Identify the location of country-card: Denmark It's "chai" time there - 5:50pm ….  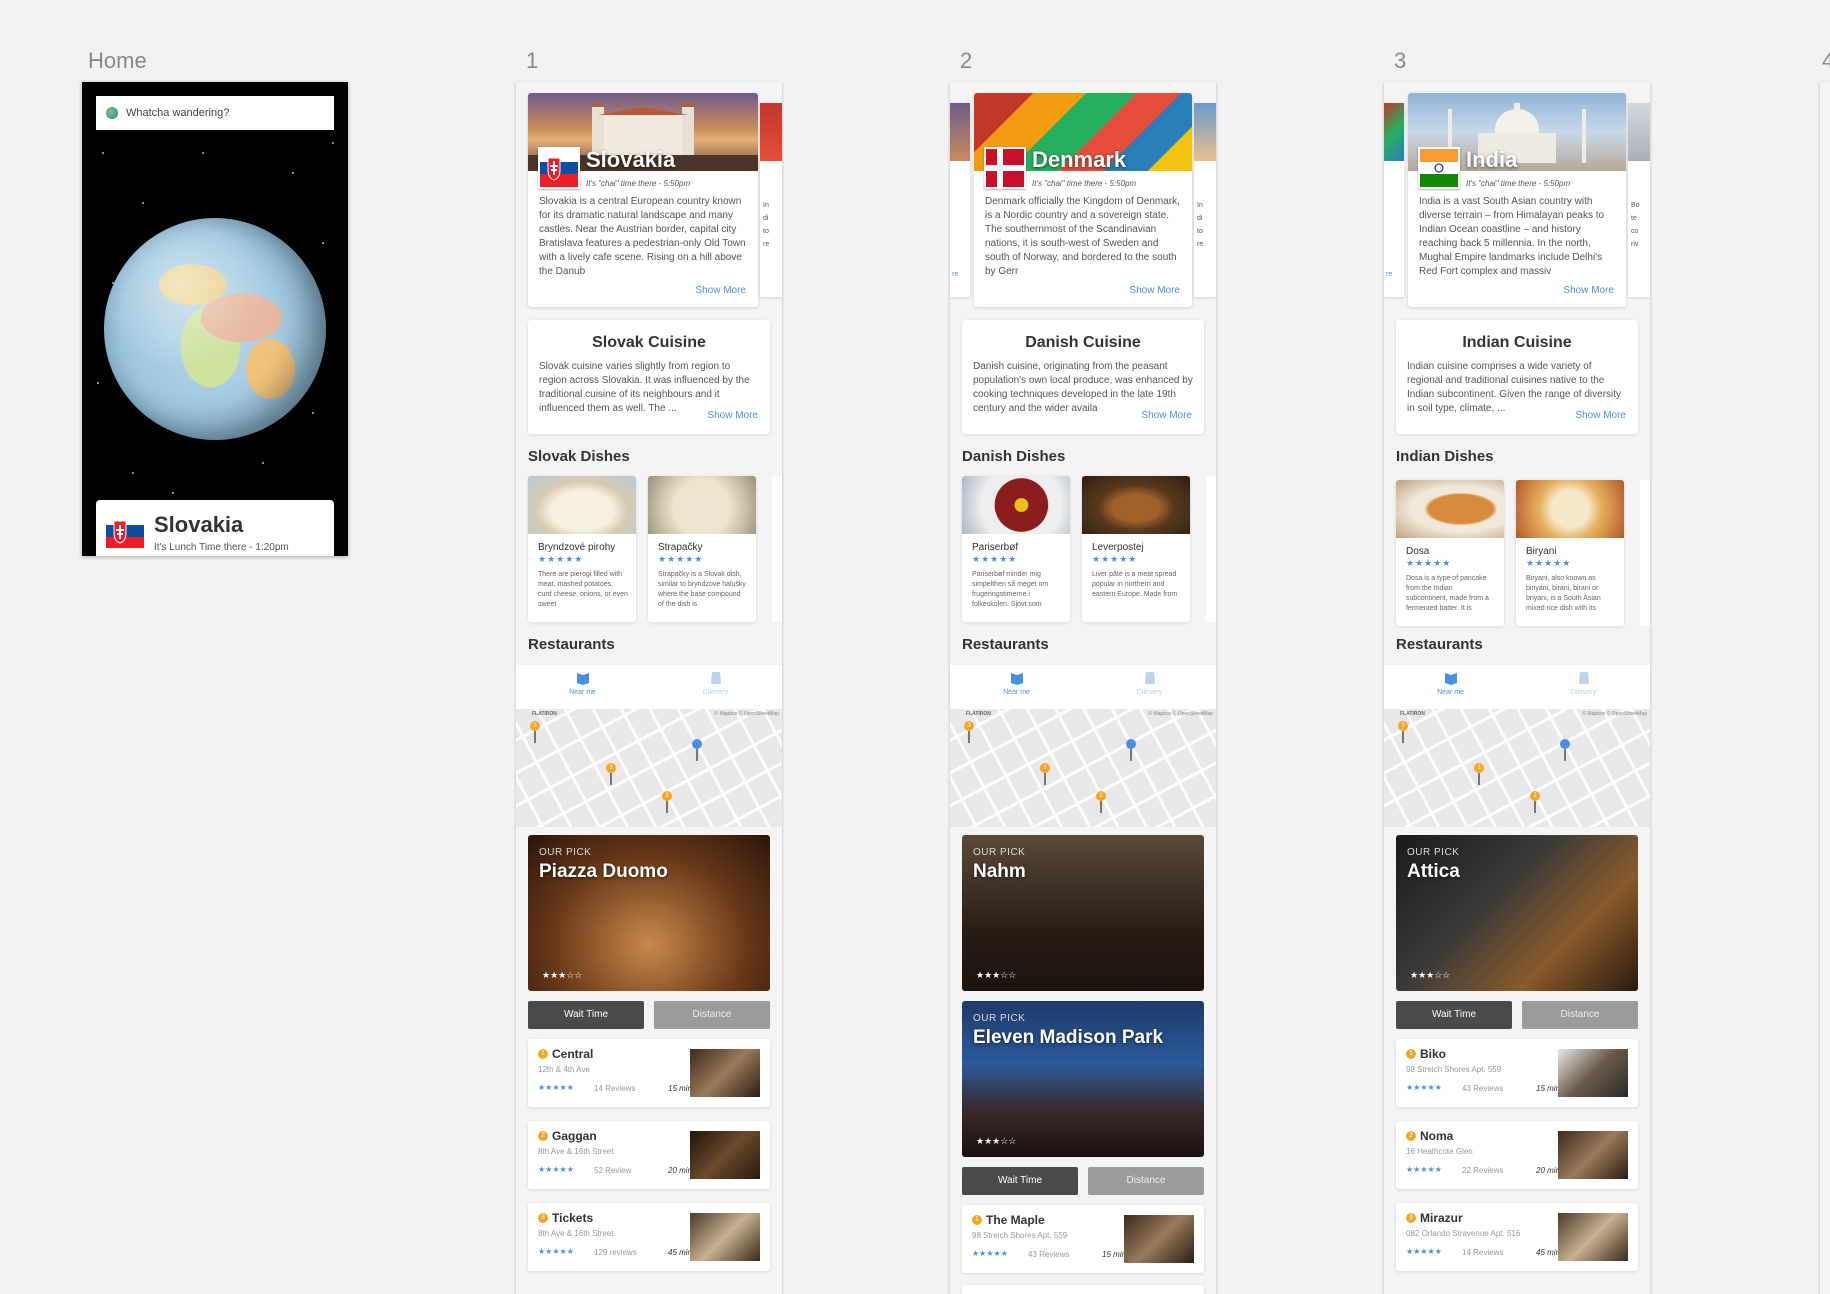
(1083, 200).